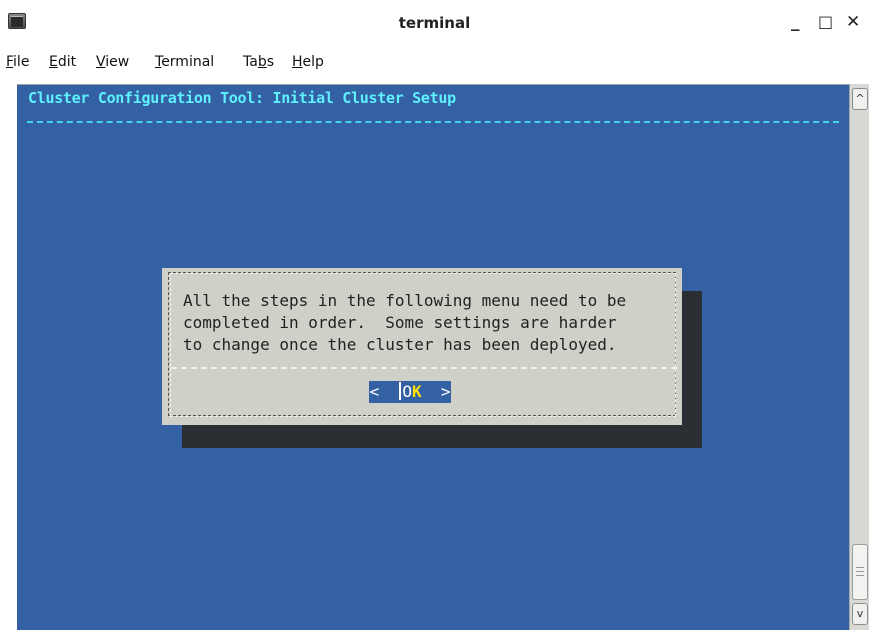 Image resolution: width=869 pixels, height=634 pixels. I want to click on vertical-scrollbar: ^ v, so click(859, 357).